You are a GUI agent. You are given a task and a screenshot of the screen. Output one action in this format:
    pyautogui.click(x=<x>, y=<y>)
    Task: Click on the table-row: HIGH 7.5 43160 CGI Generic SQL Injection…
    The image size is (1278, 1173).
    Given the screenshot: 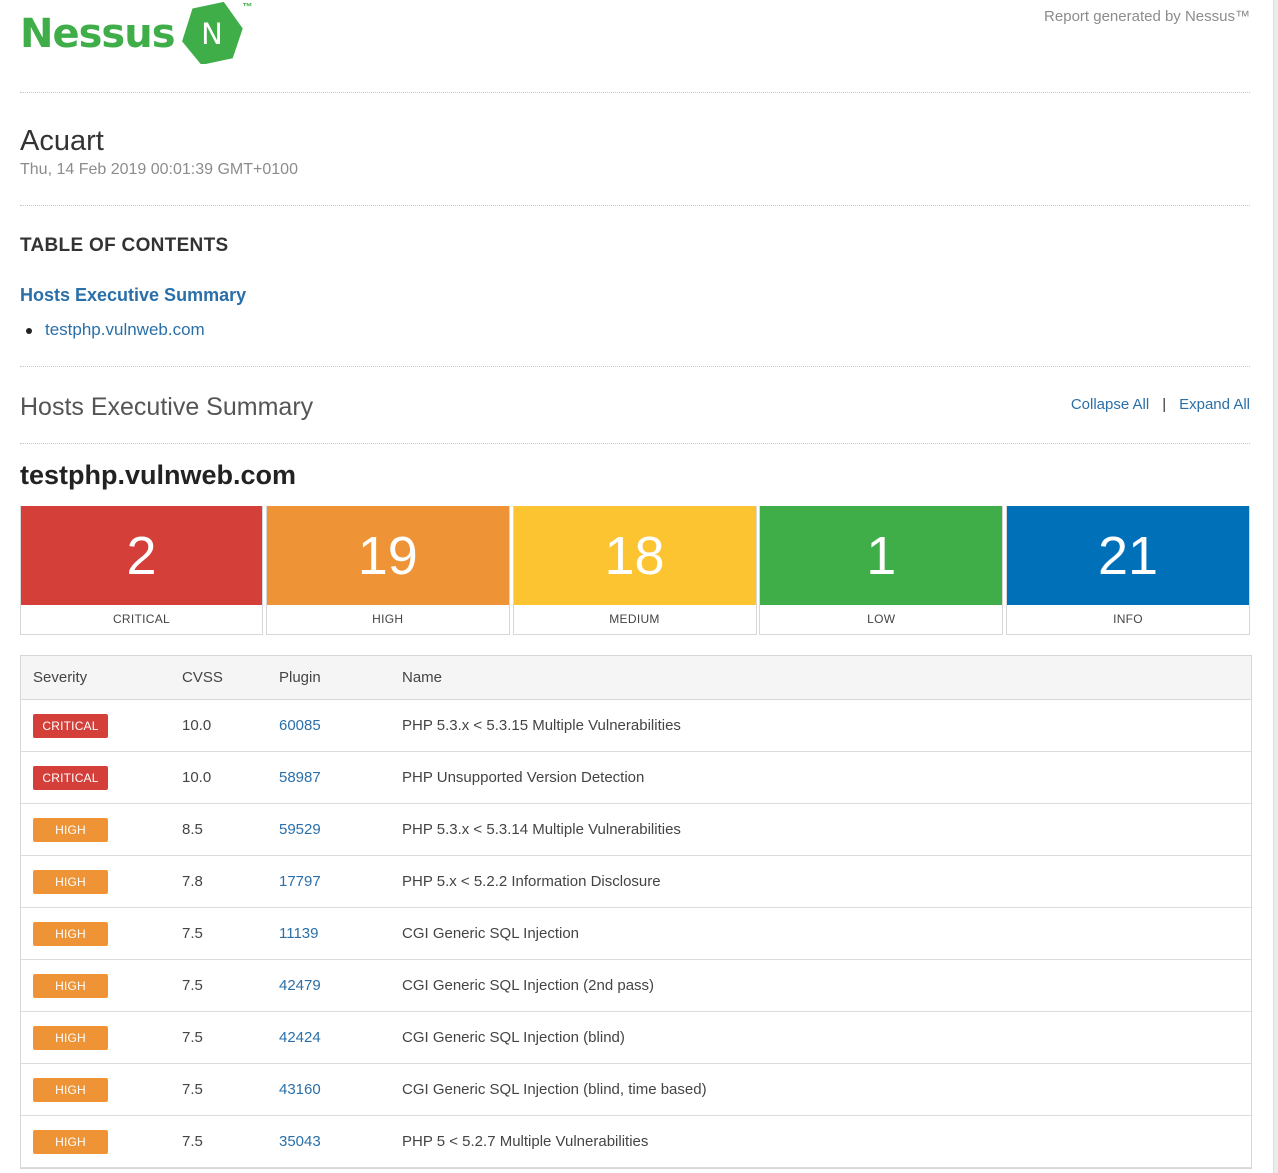 What is the action you would take?
    pyautogui.click(x=636, y=1090)
    